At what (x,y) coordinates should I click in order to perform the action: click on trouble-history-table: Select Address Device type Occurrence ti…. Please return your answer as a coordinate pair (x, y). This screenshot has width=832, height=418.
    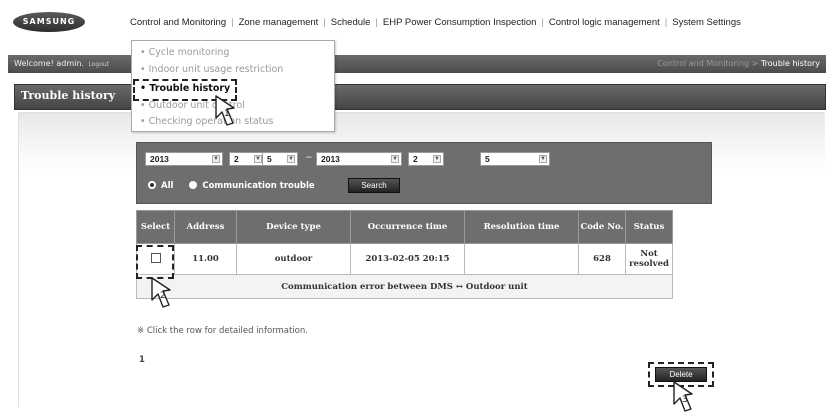
    Looking at the image, I should click on (404, 254).